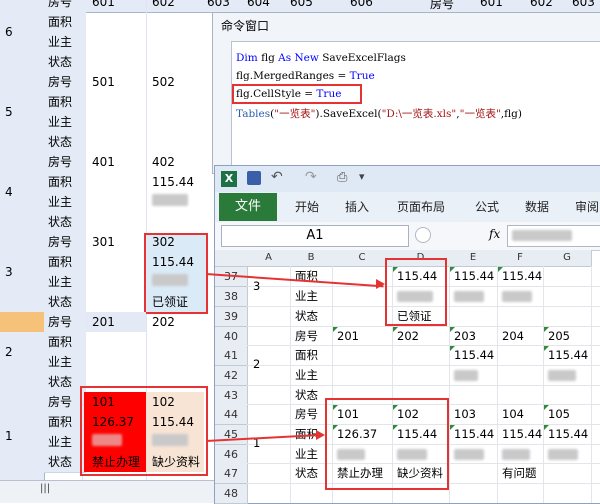 This screenshot has width=600, height=504. I want to click on header-col-label: 房号, so click(442, 5).